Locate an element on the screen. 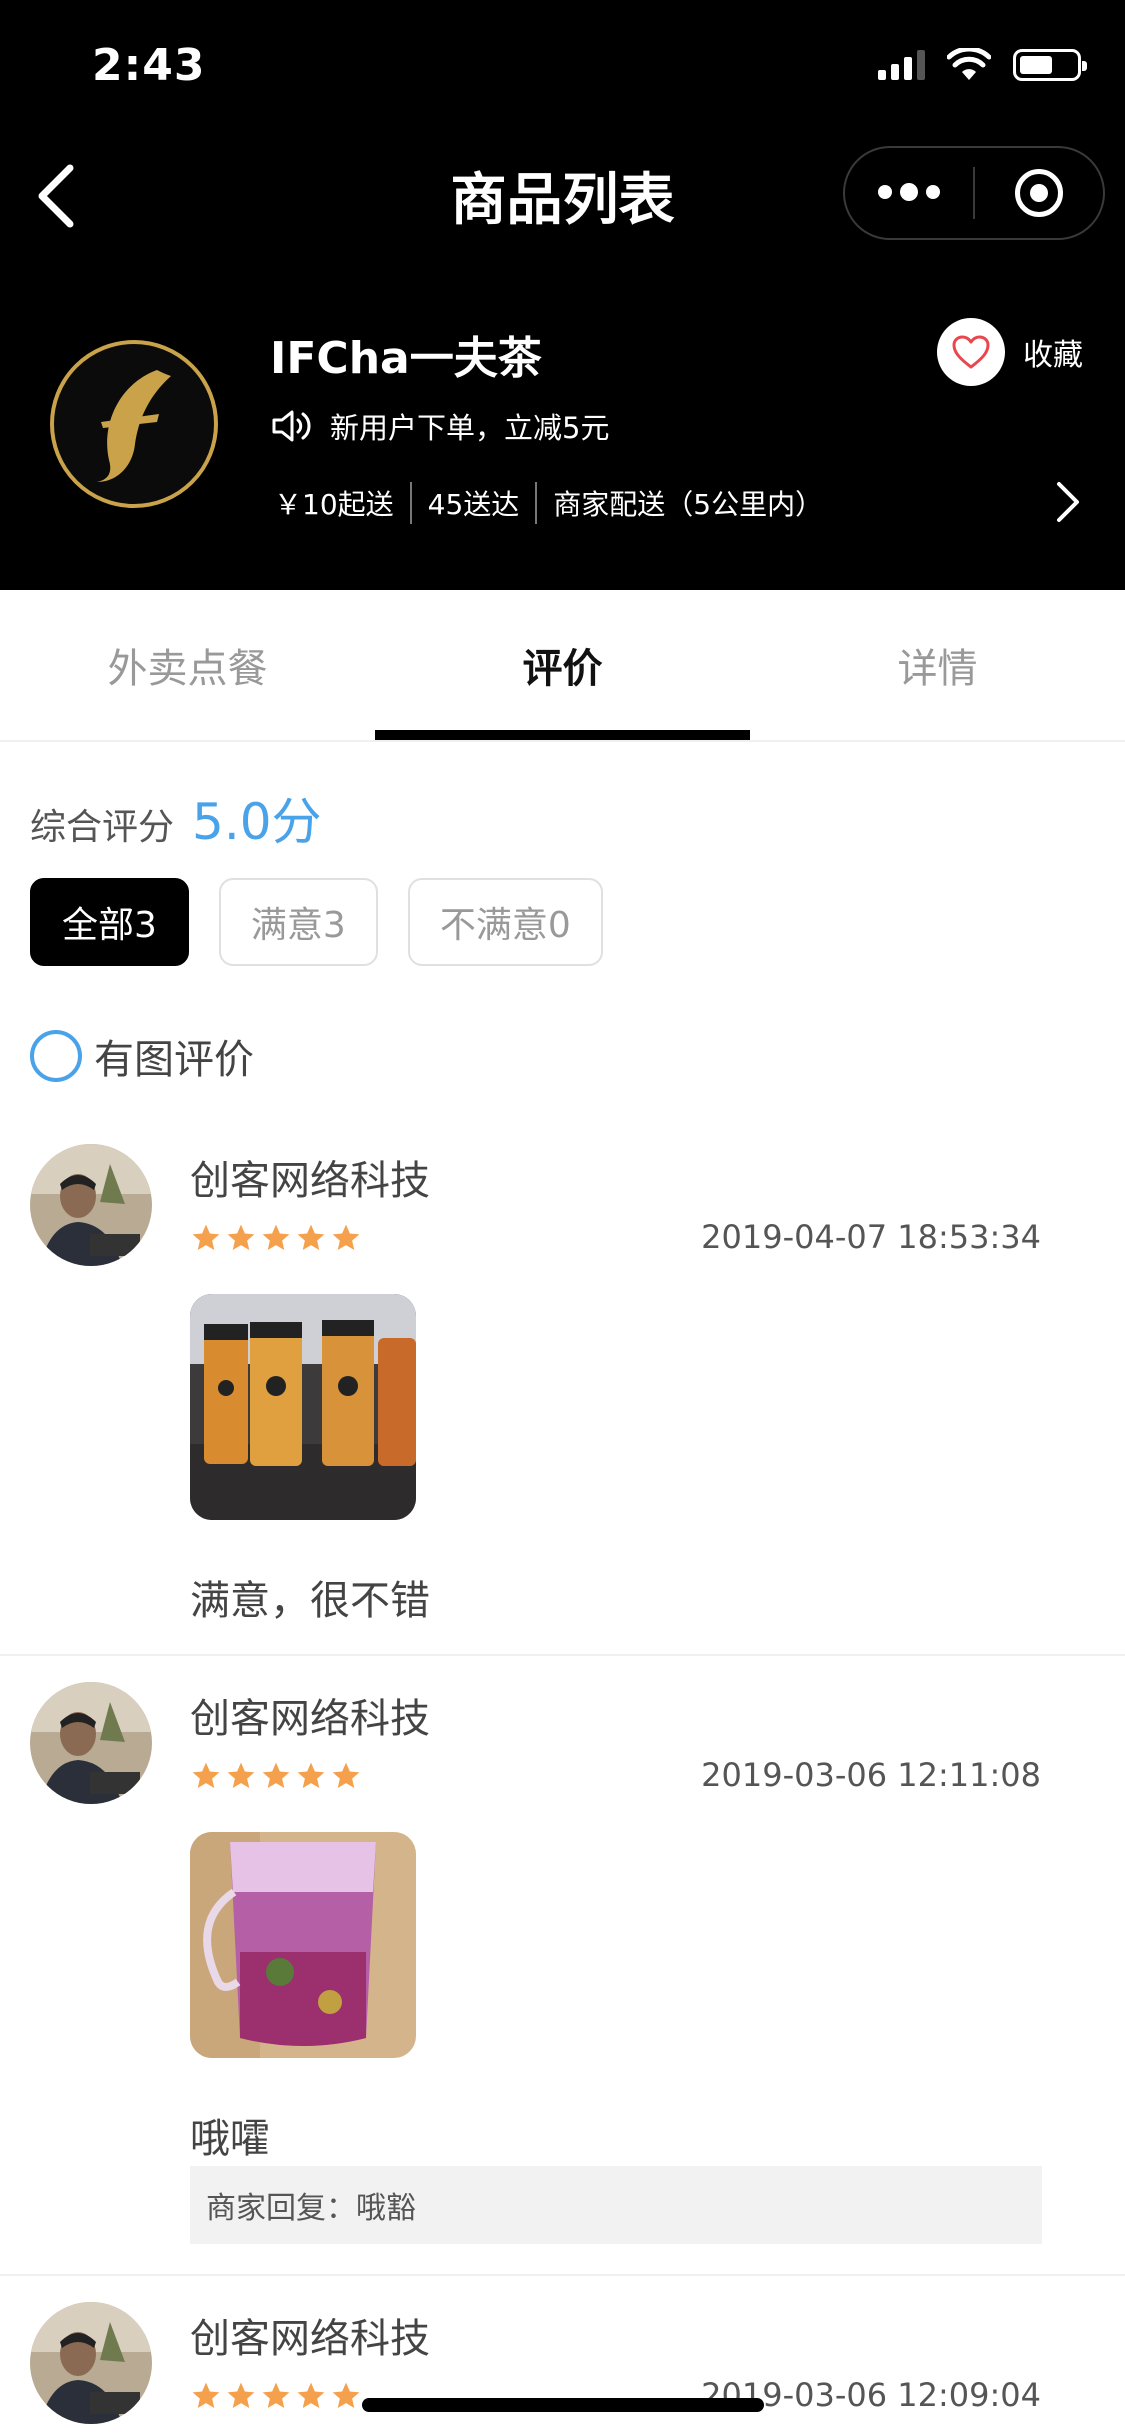  favorite-label: 收藏 is located at coordinates (1053, 355).